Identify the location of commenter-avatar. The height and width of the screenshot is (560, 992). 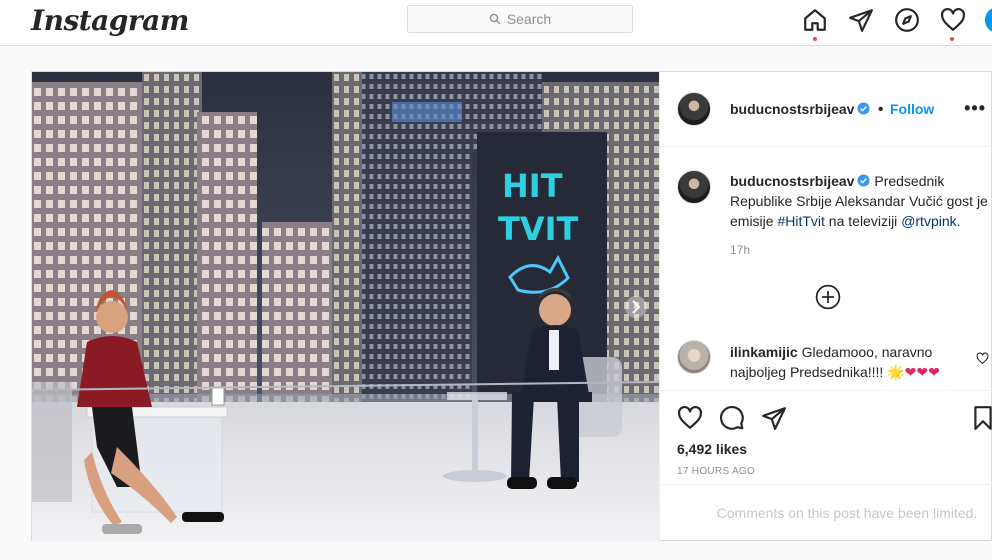
(694, 357).